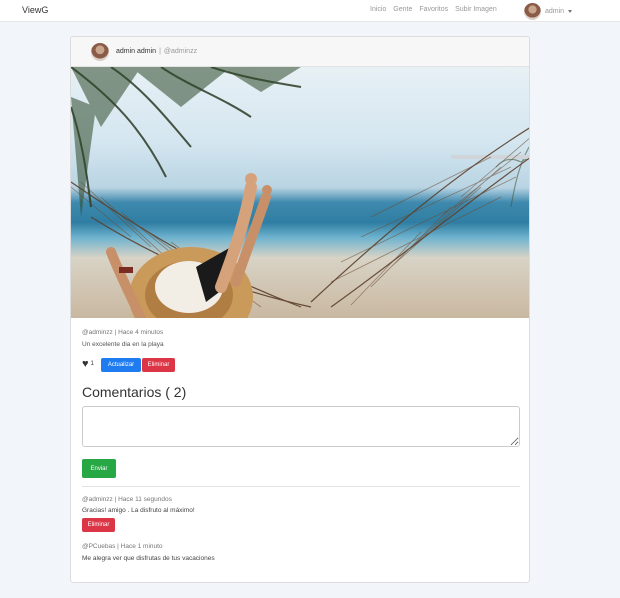 This screenshot has height=598, width=620. What do you see at coordinates (136, 51) in the screenshot?
I see `author-name: admin admin` at bounding box center [136, 51].